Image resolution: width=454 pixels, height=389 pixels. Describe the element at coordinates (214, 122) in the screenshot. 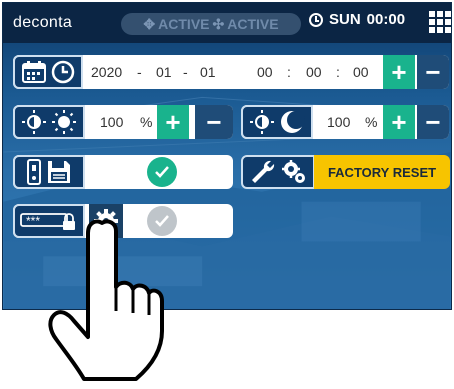

I see `brightness-day-minus-button: −` at that location.